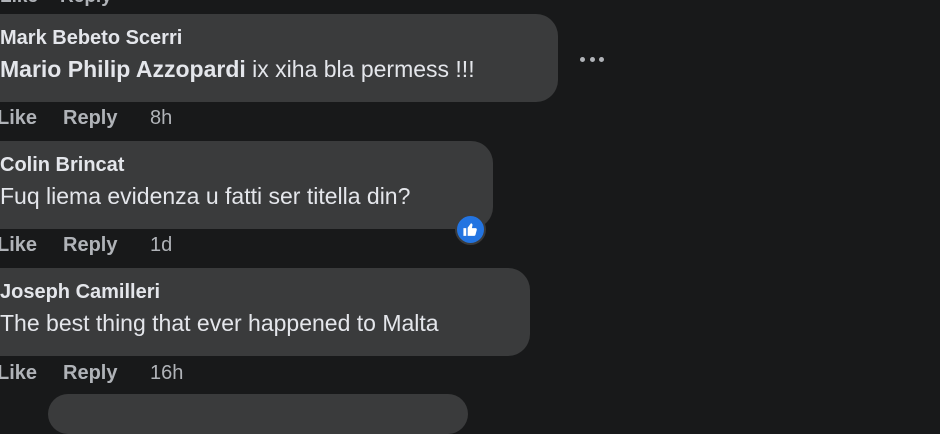 The width and height of the screenshot is (940, 434). I want to click on comment-actions: Like Reply 16h, so click(91, 373).